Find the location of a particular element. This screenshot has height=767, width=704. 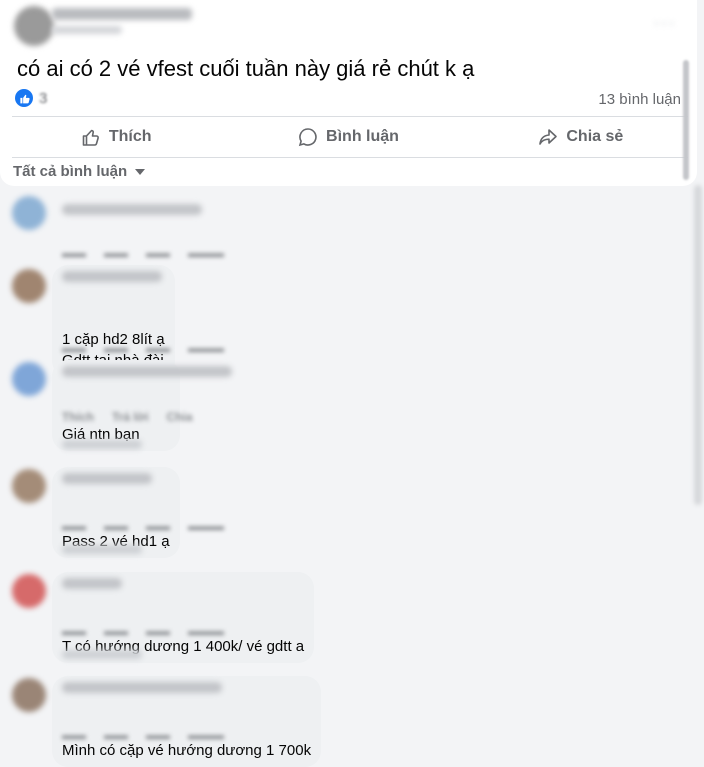

comment-bubble-icon is located at coordinates (307, 137).